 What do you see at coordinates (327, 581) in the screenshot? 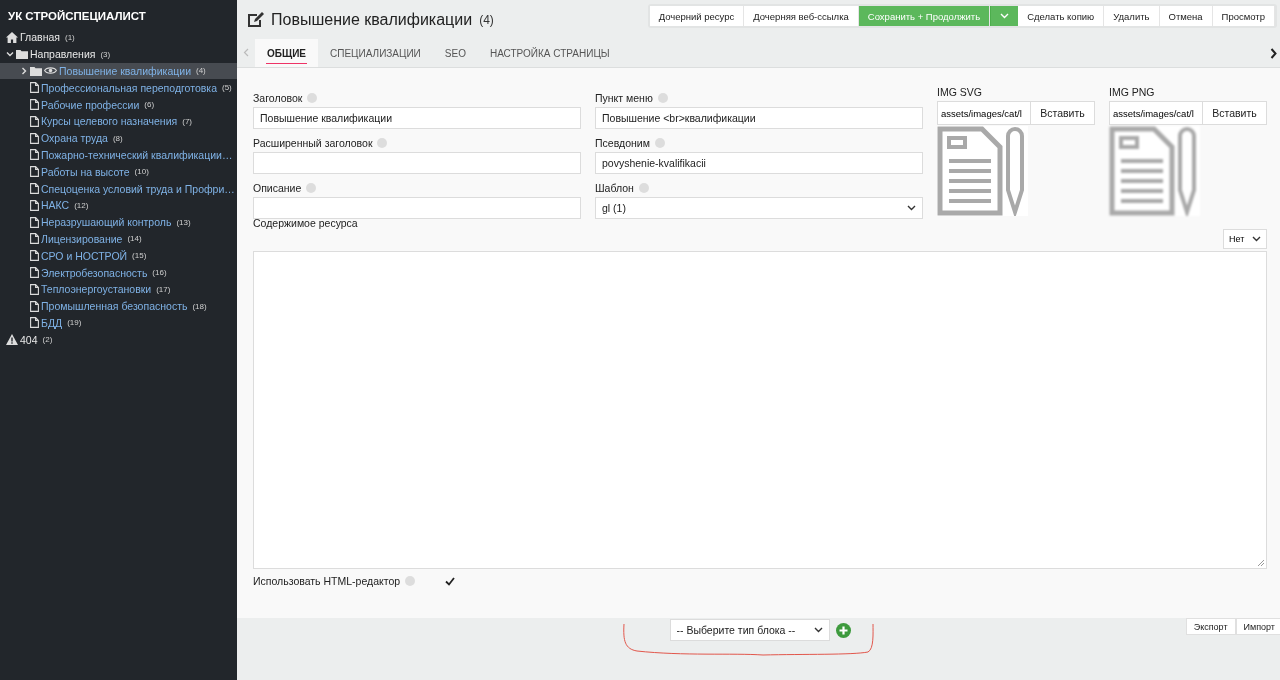
I see `checkbox-label: Использовать HTML-редактор` at bounding box center [327, 581].